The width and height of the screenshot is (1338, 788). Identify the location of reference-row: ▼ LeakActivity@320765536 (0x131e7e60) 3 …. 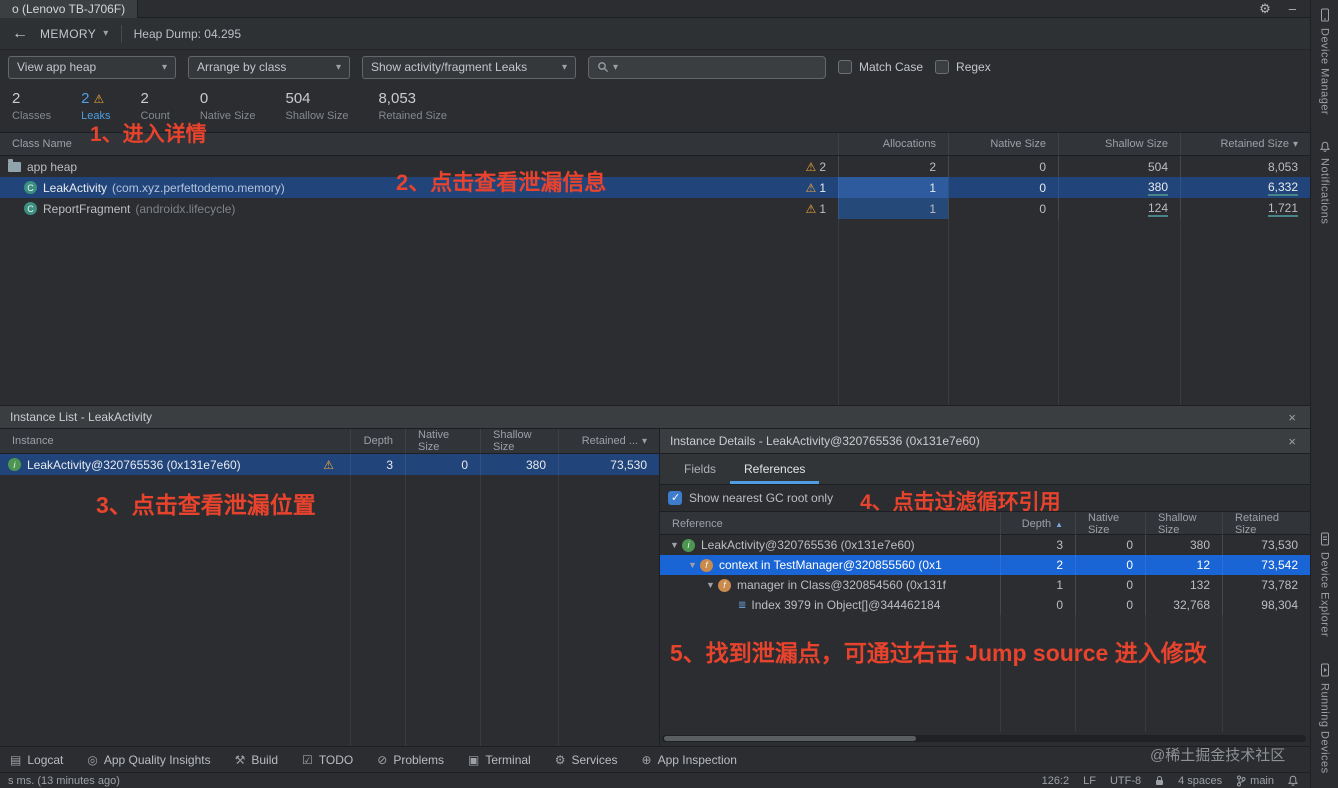
(985, 545).